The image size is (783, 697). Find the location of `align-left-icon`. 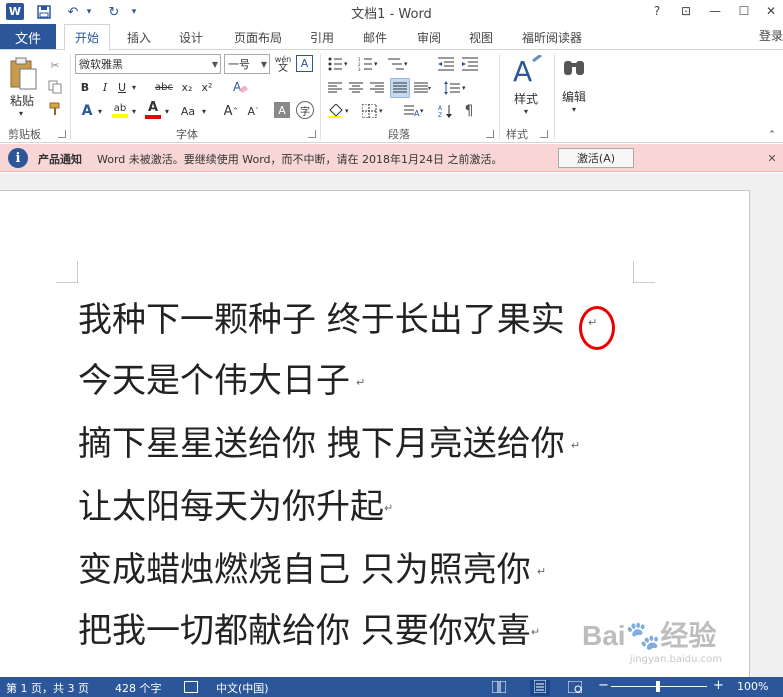

align-left-icon is located at coordinates (335, 88).